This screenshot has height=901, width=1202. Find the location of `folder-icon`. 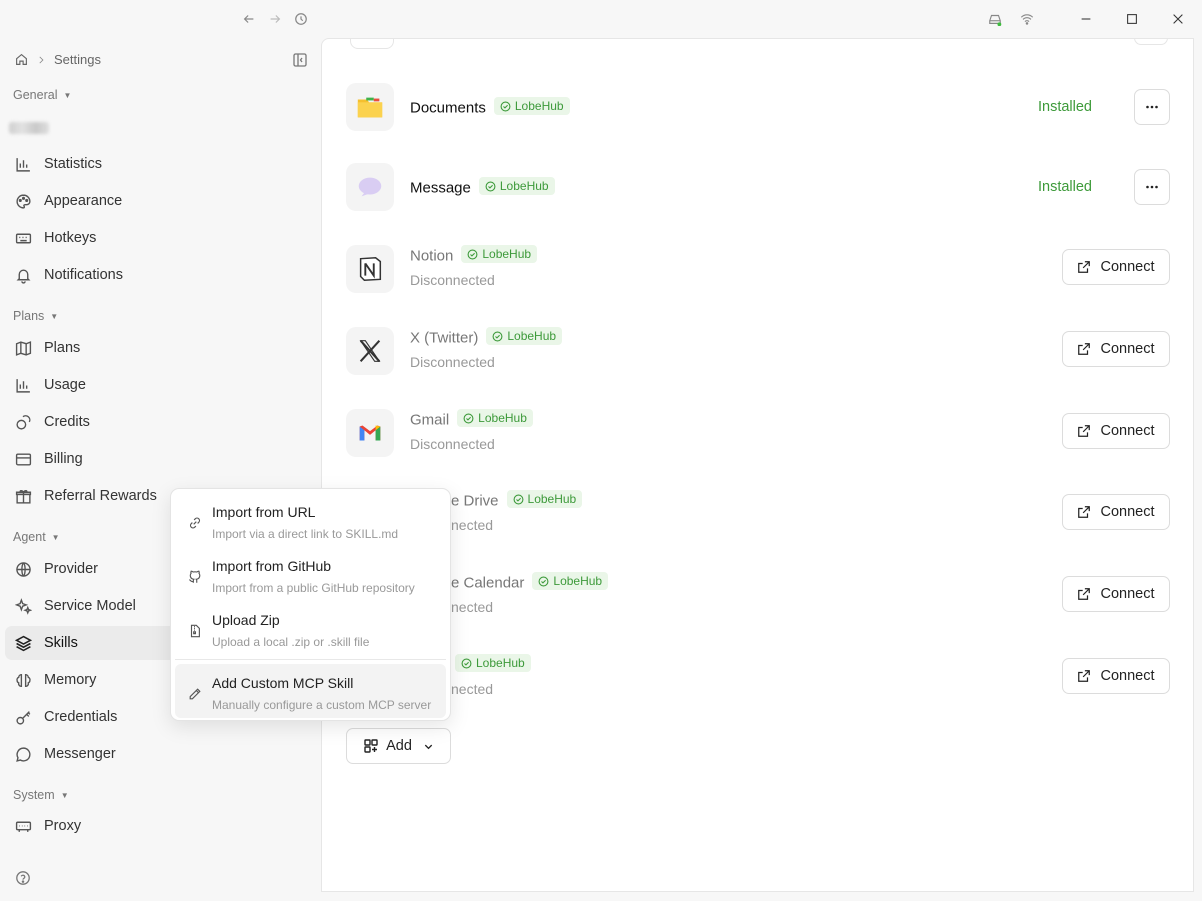

folder-icon is located at coordinates (370, 107).